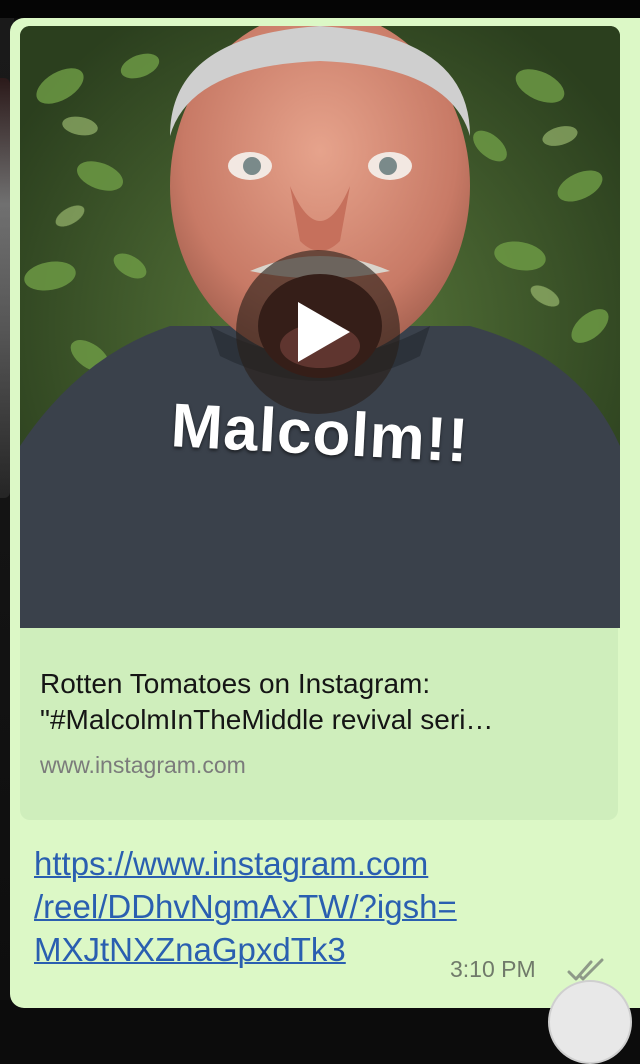  Describe the element at coordinates (590, 1022) in the screenshot. I see `scroll-down-button` at that location.